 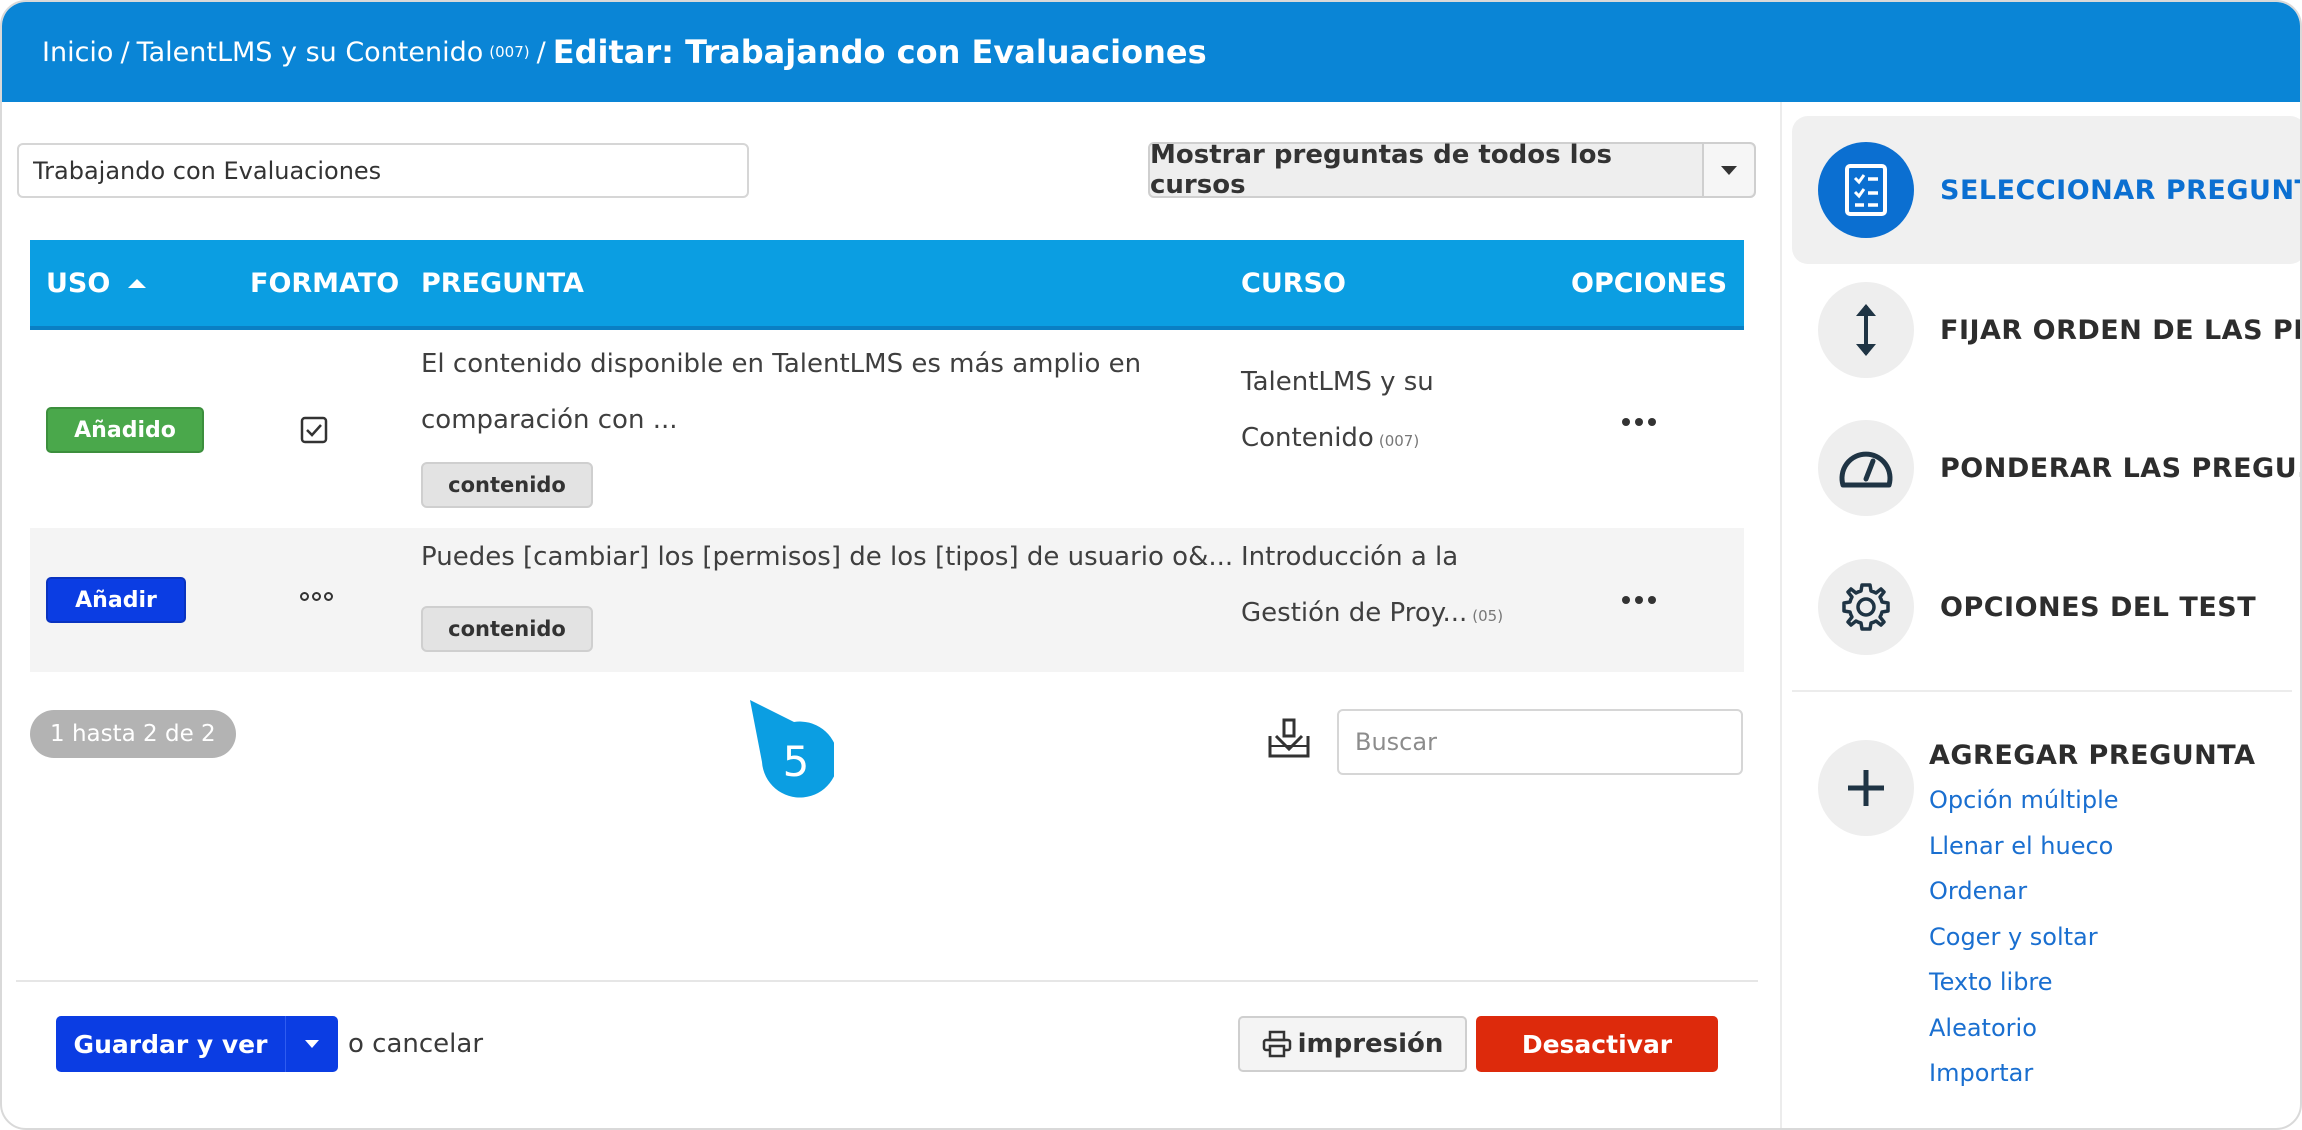 What do you see at coordinates (1540, 742) in the screenshot?
I see `search-input` at bounding box center [1540, 742].